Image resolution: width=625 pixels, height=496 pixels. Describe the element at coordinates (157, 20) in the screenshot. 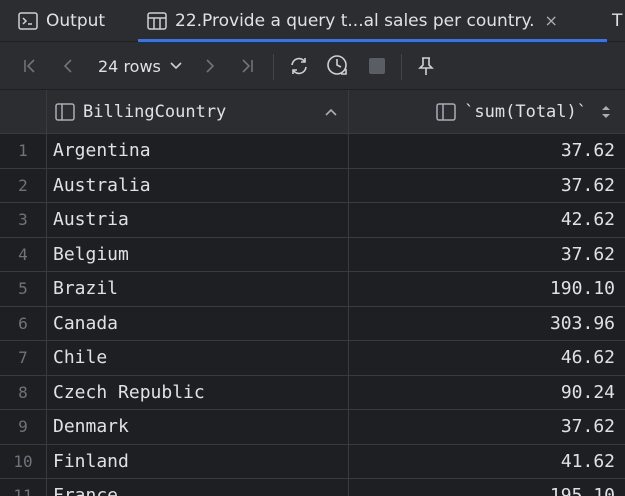

I see `table-icon` at that location.